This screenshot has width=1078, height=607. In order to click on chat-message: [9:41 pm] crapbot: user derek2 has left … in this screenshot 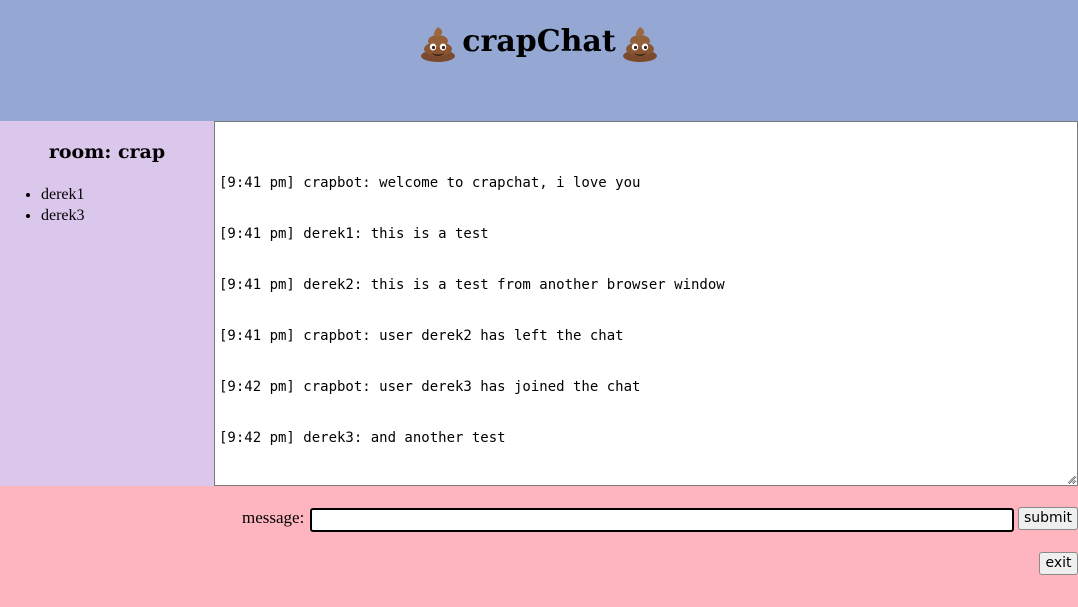, I will do `click(421, 336)`.